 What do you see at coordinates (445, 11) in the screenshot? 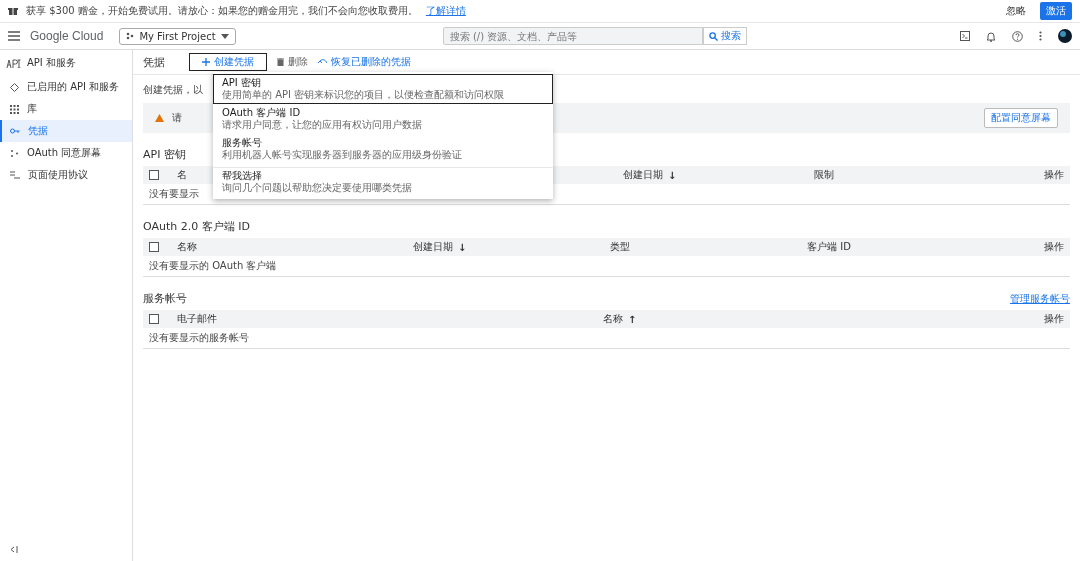
I see `learn-more-link: 了解详情` at bounding box center [445, 11].